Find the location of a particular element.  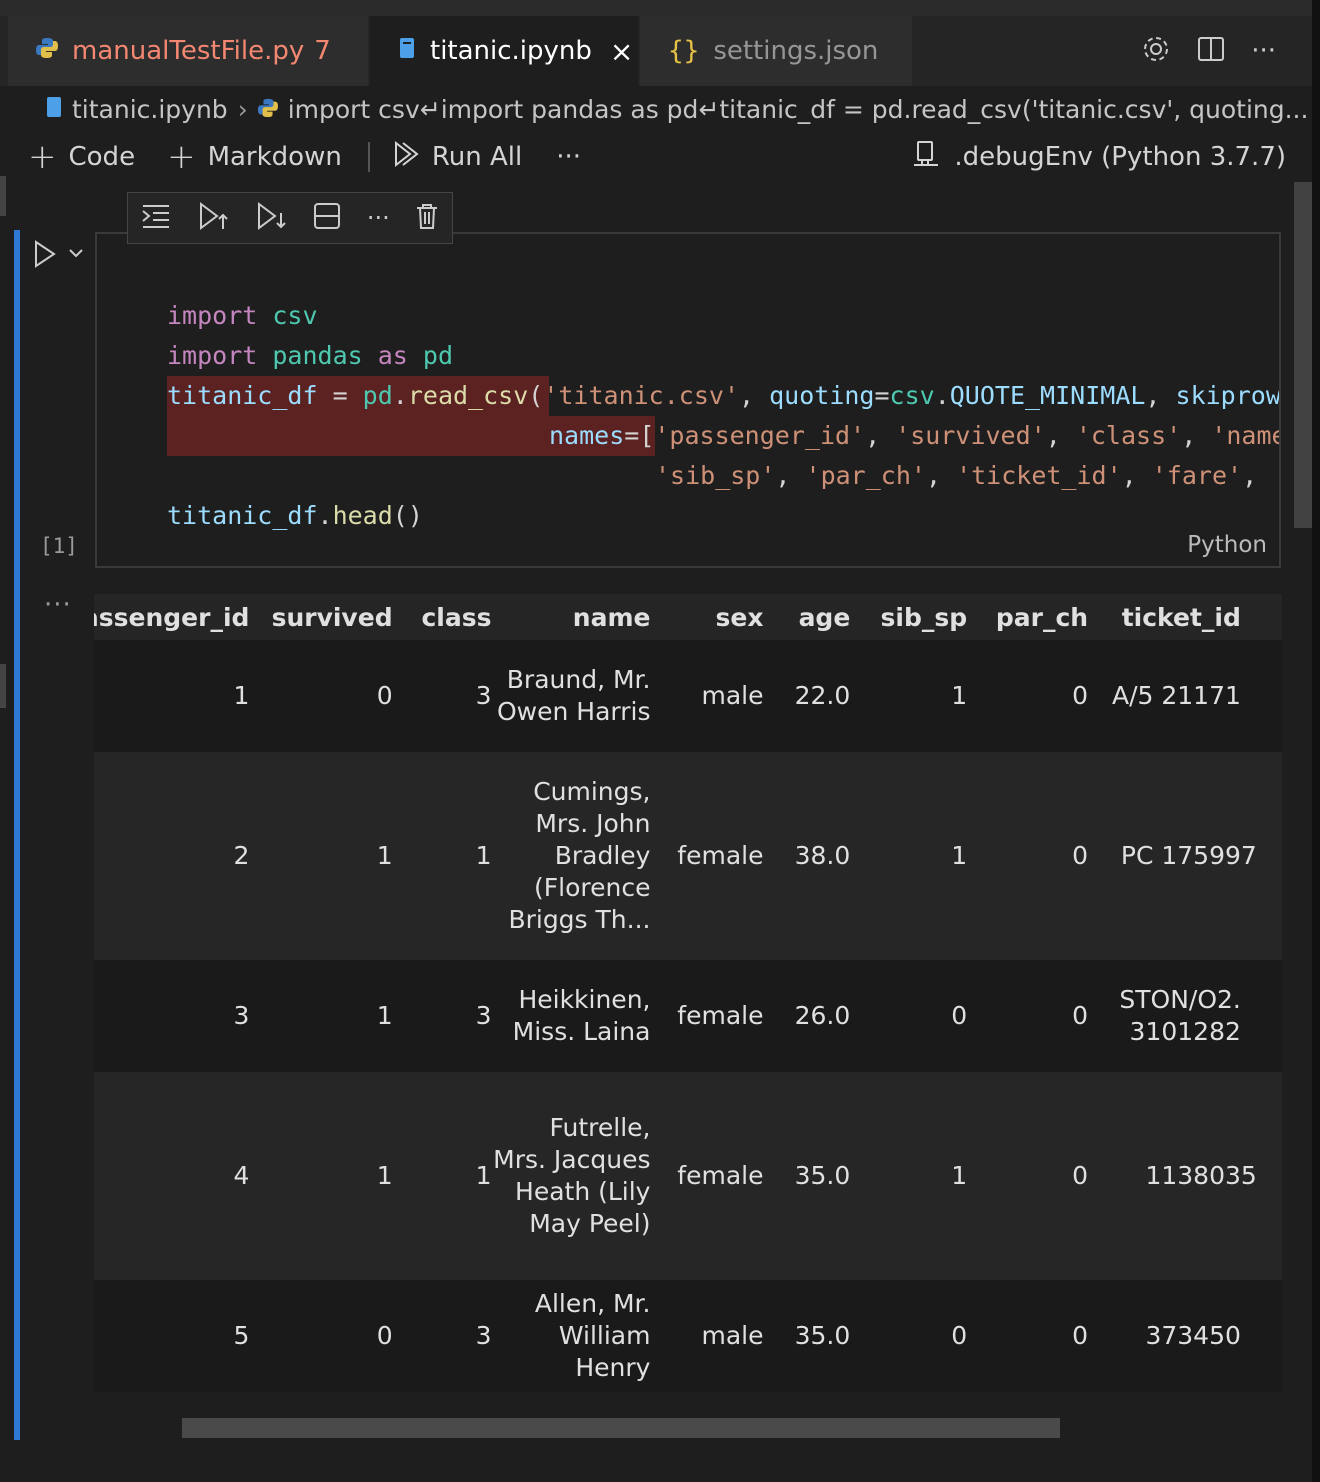

kernel-picker: .debugEnv (Python 3.7.7) is located at coordinates (1099, 157).